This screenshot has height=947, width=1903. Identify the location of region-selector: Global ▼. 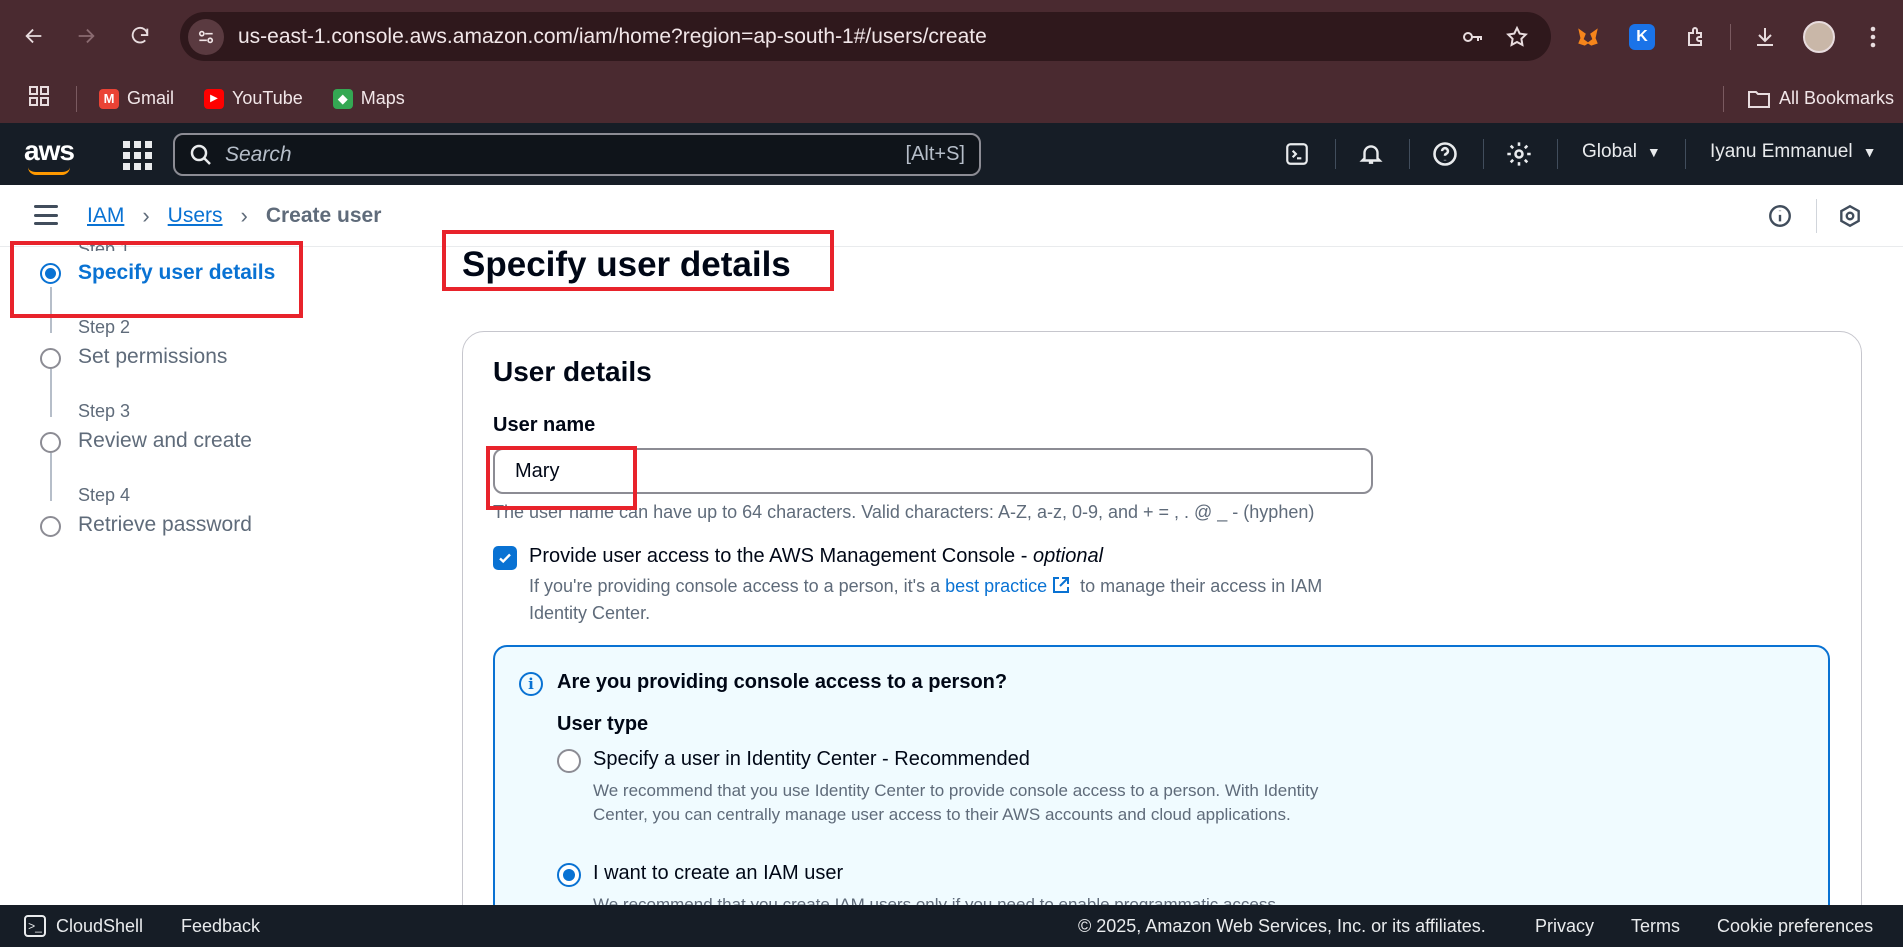
(1621, 152).